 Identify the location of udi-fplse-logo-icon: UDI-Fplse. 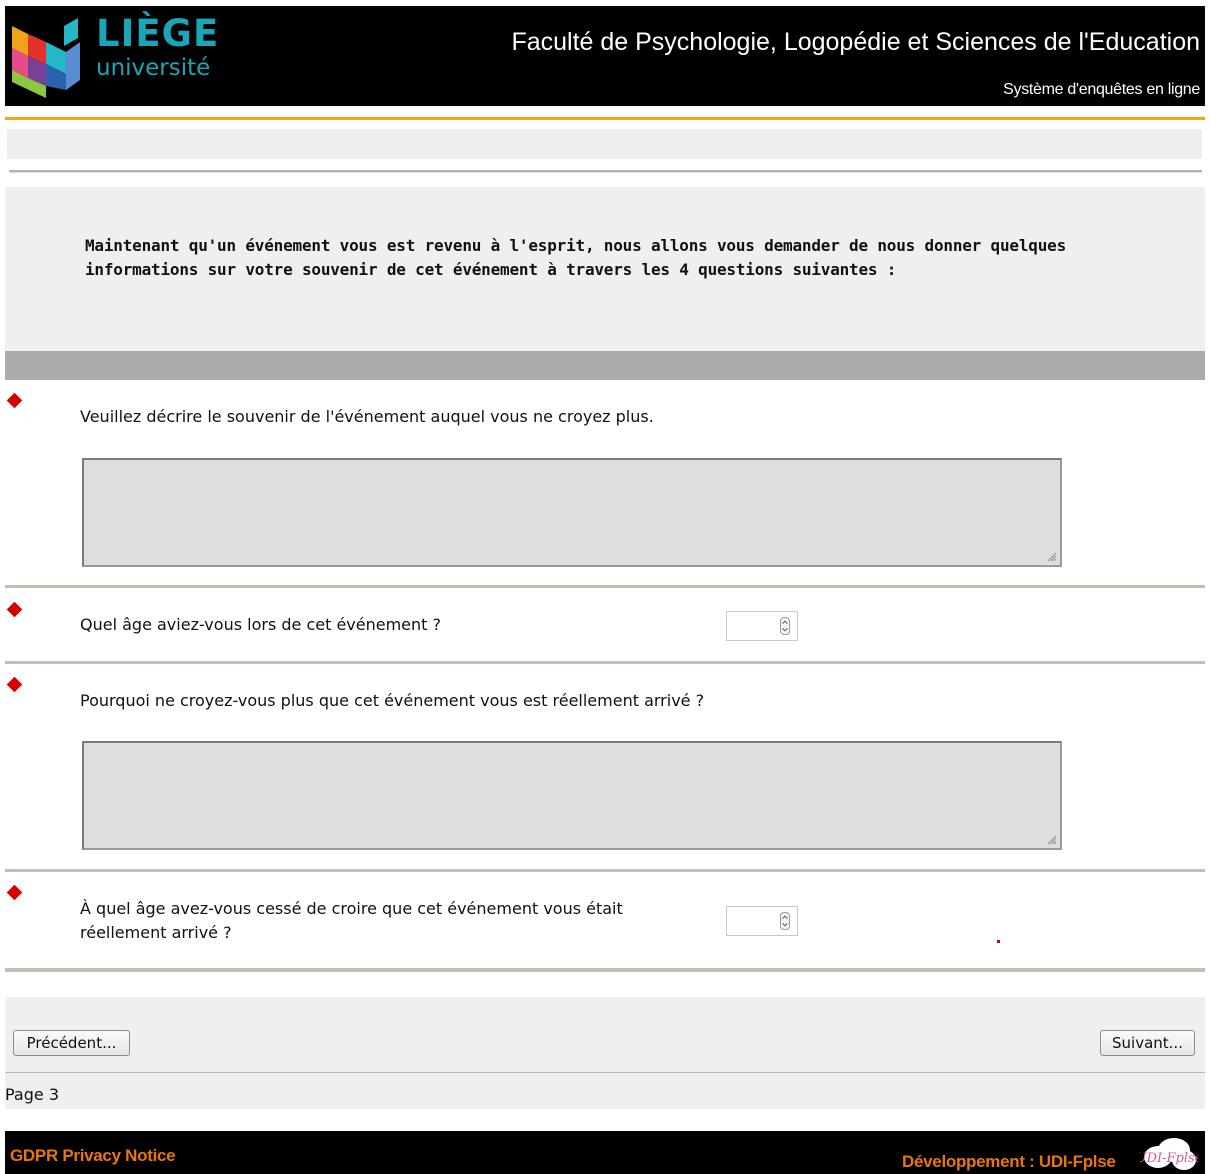
(1169, 1154).